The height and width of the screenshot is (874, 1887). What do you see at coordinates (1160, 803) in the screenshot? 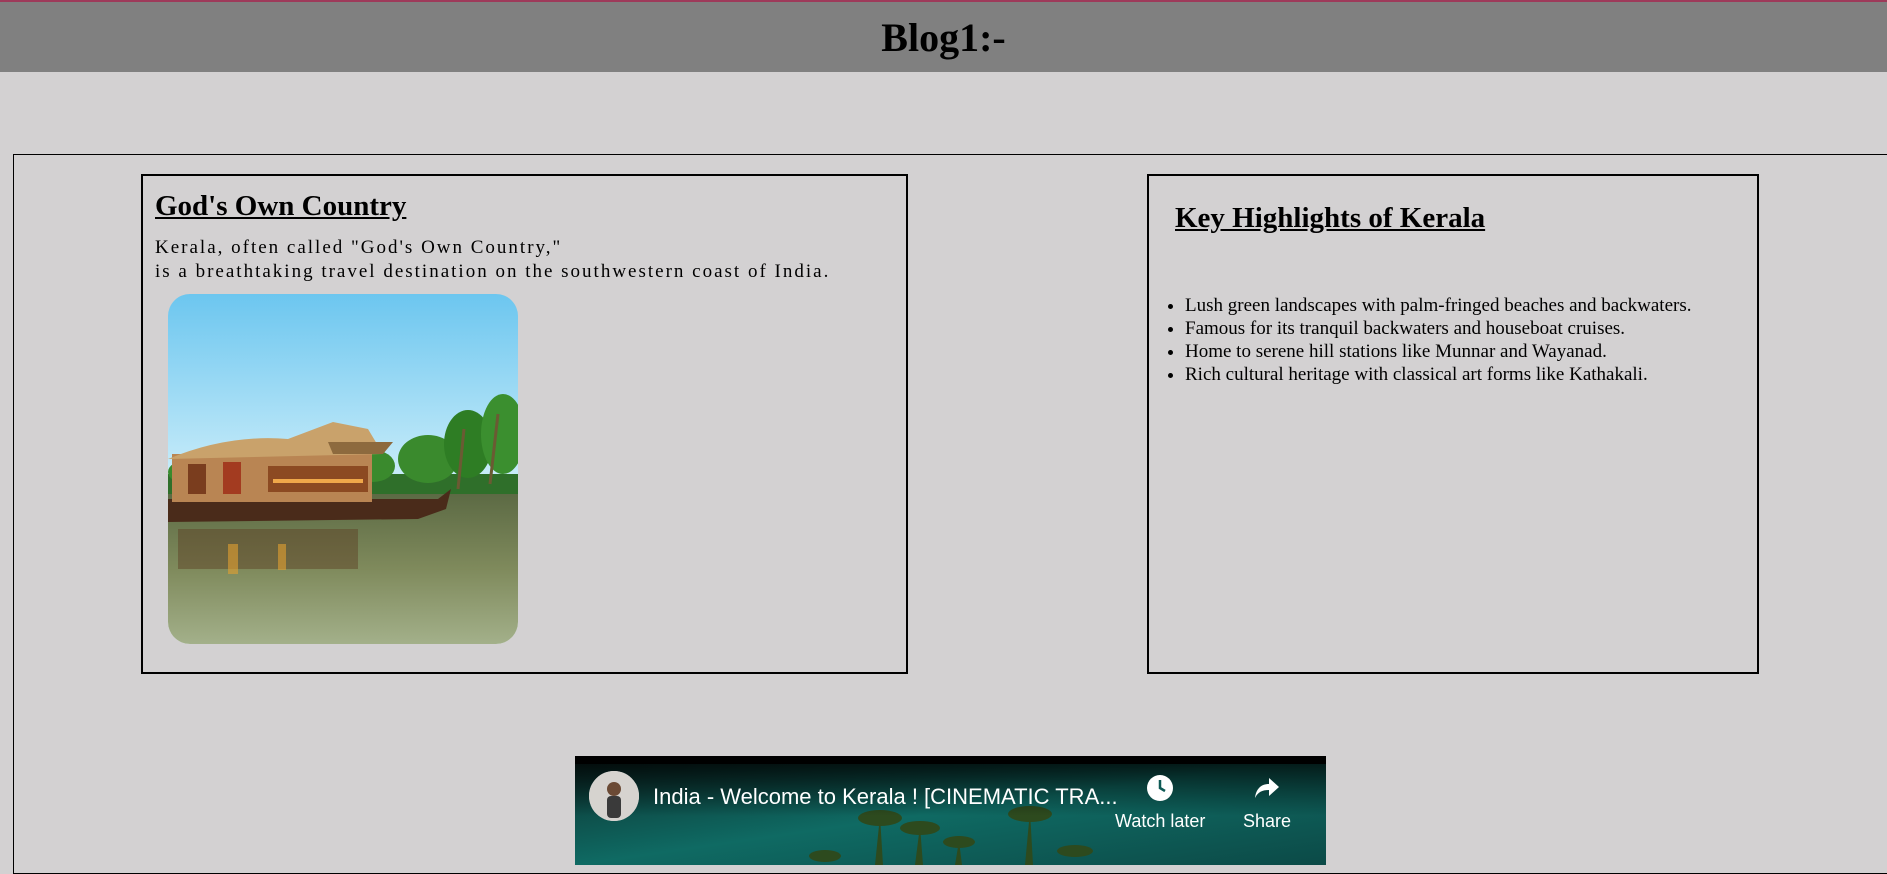
I see `watch-later-button: Watch later` at bounding box center [1160, 803].